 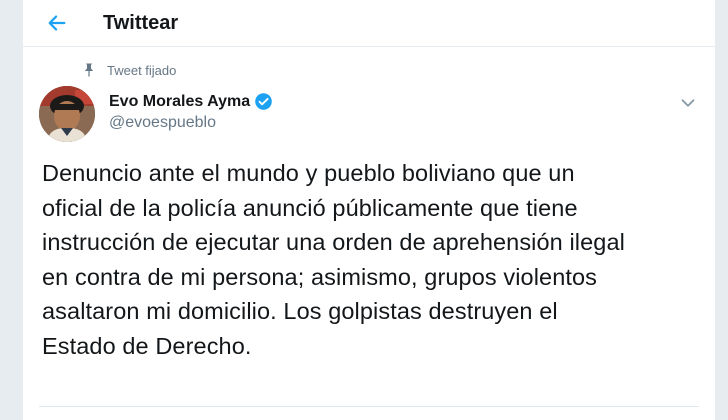 I want to click on back-button, so click(x=57, y=23).